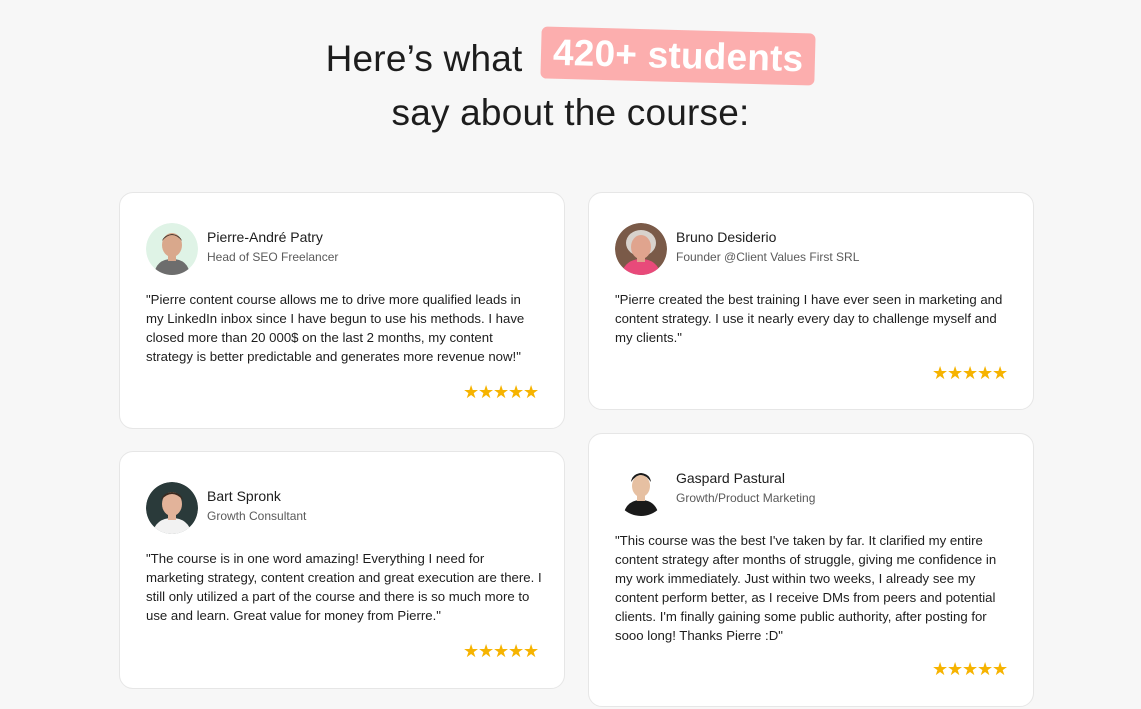 The height and width of the screenshot is (709, 1141). I want to click on heading-prefix: Here’s what, so click(424, 58).